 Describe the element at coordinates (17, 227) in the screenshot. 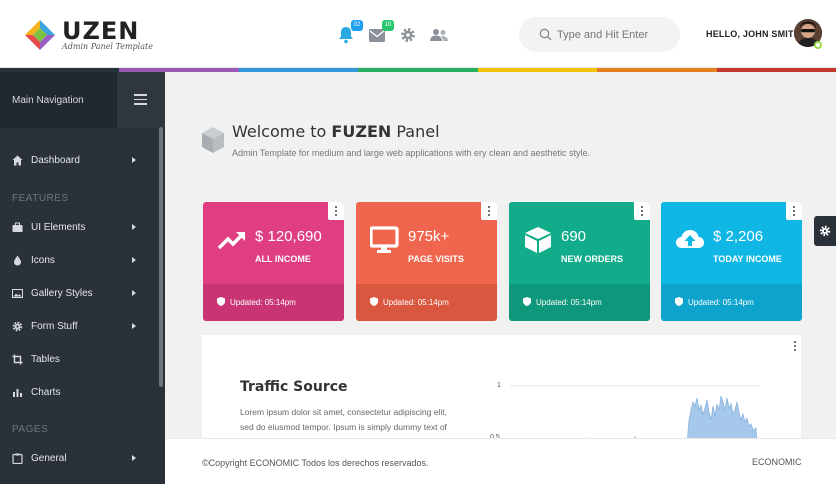

I see `briefcase-icon` at that location.